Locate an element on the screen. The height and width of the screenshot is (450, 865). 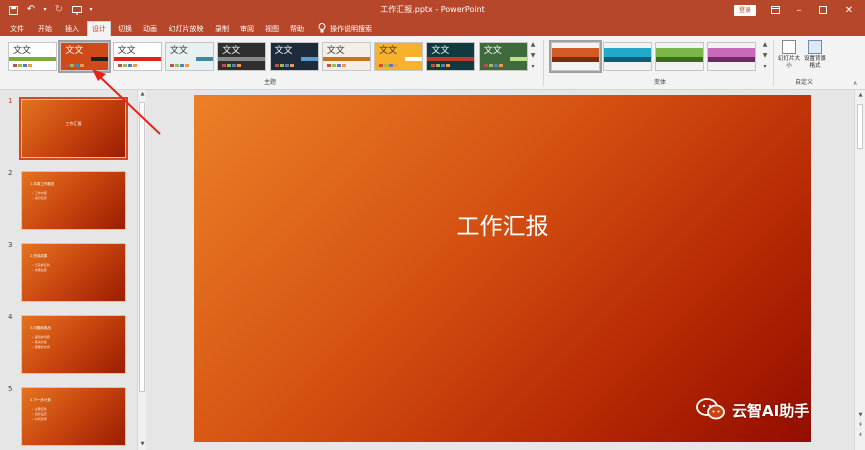
ribbon-display-icon is located at coordinates (775, 10).